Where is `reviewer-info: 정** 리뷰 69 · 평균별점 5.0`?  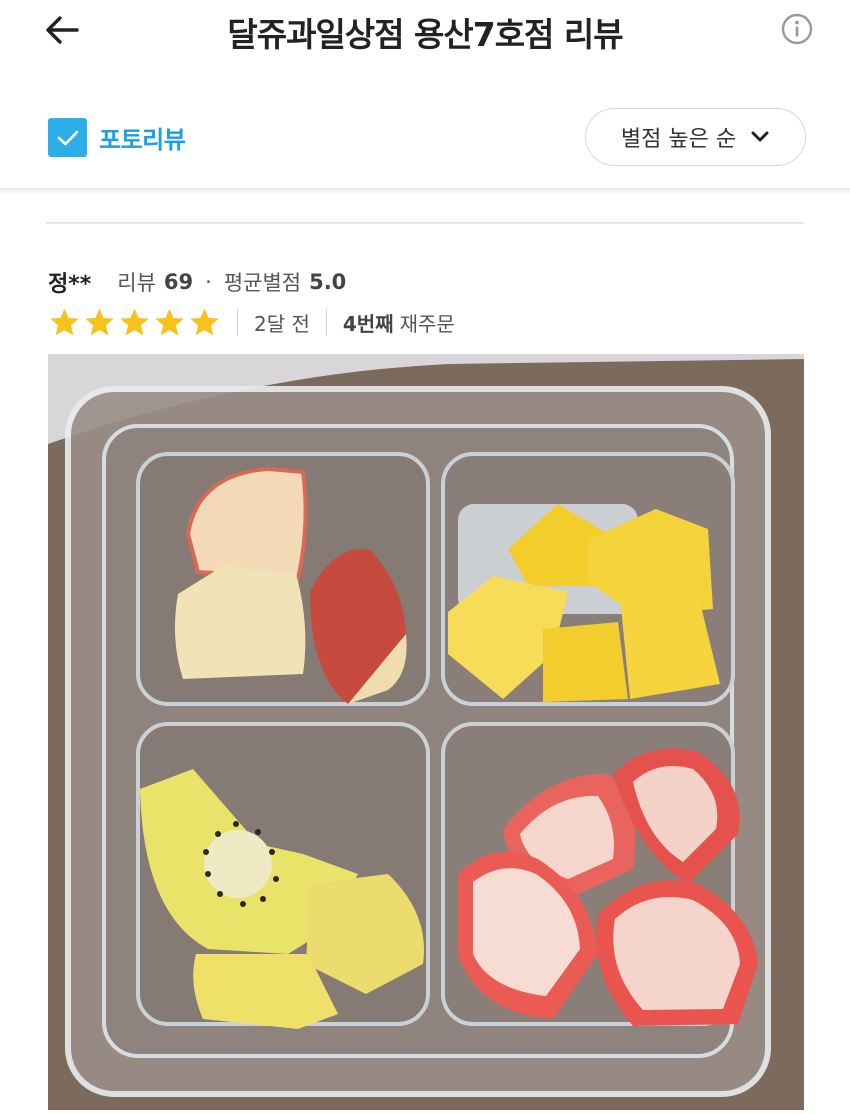 reviewer-info: 정** 리뷰 69 · 평균별점 5.0 is located at coordinates (197, 282).